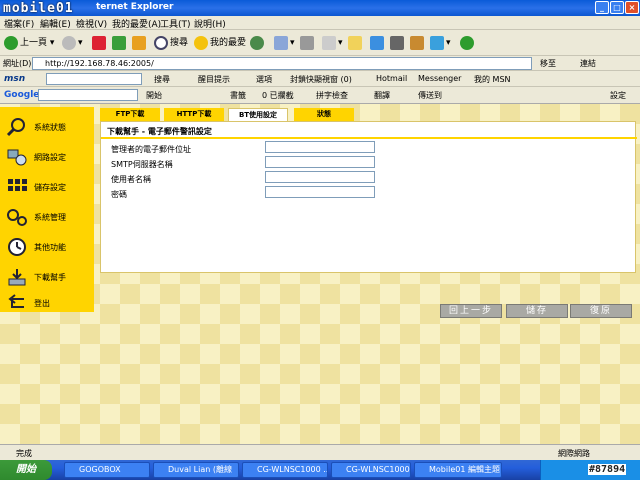 This screenshot has height=480, width=640. What do you see at coordinates (15, 127) in the screenshot?
I see `magnifier-icon` at bounding box center [15, 127].